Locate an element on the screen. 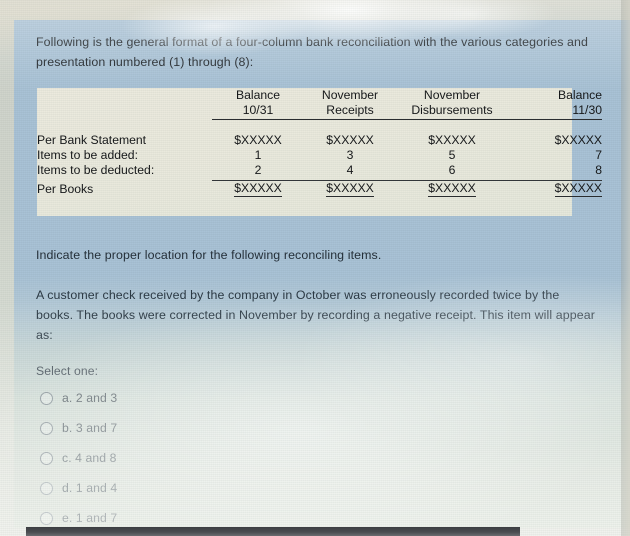  answer-option-d: d. 1 and 4 is located at coordinates (205, 488).